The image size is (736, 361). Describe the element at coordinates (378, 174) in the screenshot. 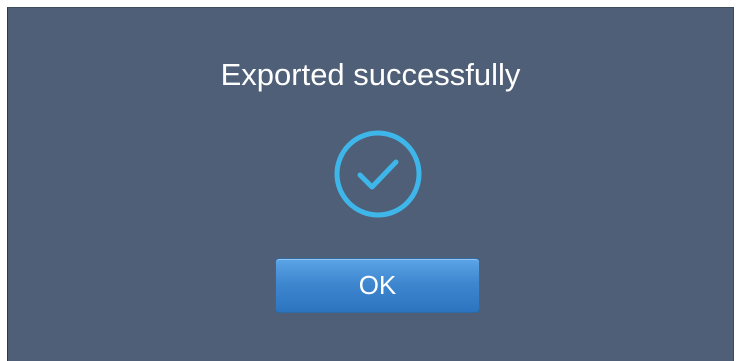

I see `check-circle-icon` at that location.